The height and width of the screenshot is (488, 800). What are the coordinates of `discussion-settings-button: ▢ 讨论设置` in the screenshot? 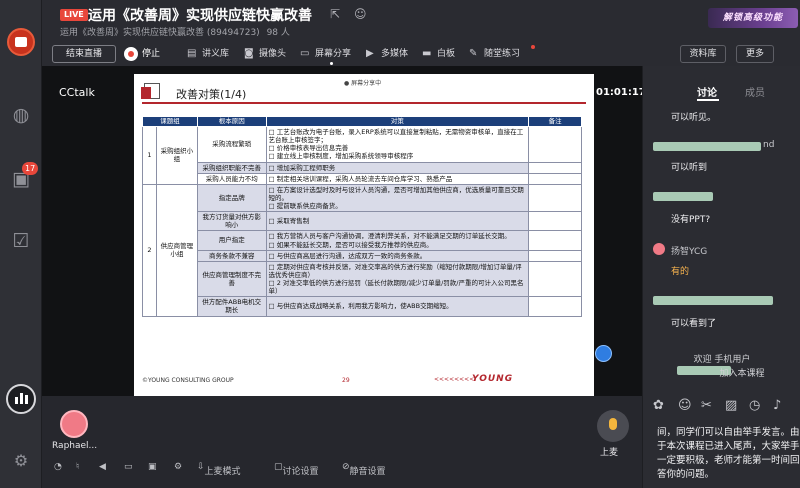 It's located at (296, 469).